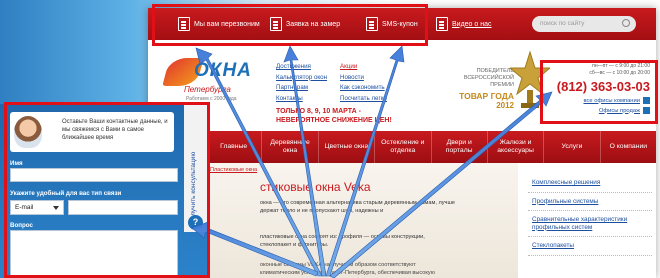 This screenshot has width=660, height=278. Describe the element at coordinates (290, 25) in the screenshot. I see `highlight-topbar` at that location.